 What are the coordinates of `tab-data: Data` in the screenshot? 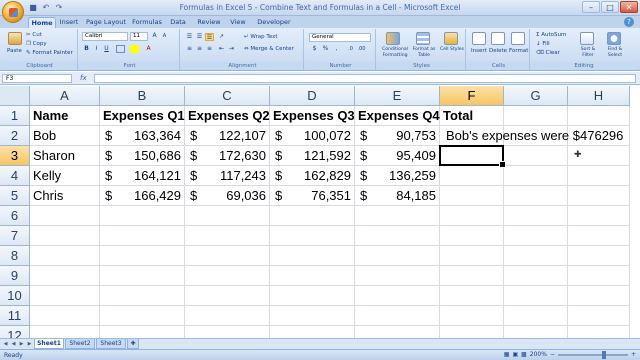 It's located at (178, 22).